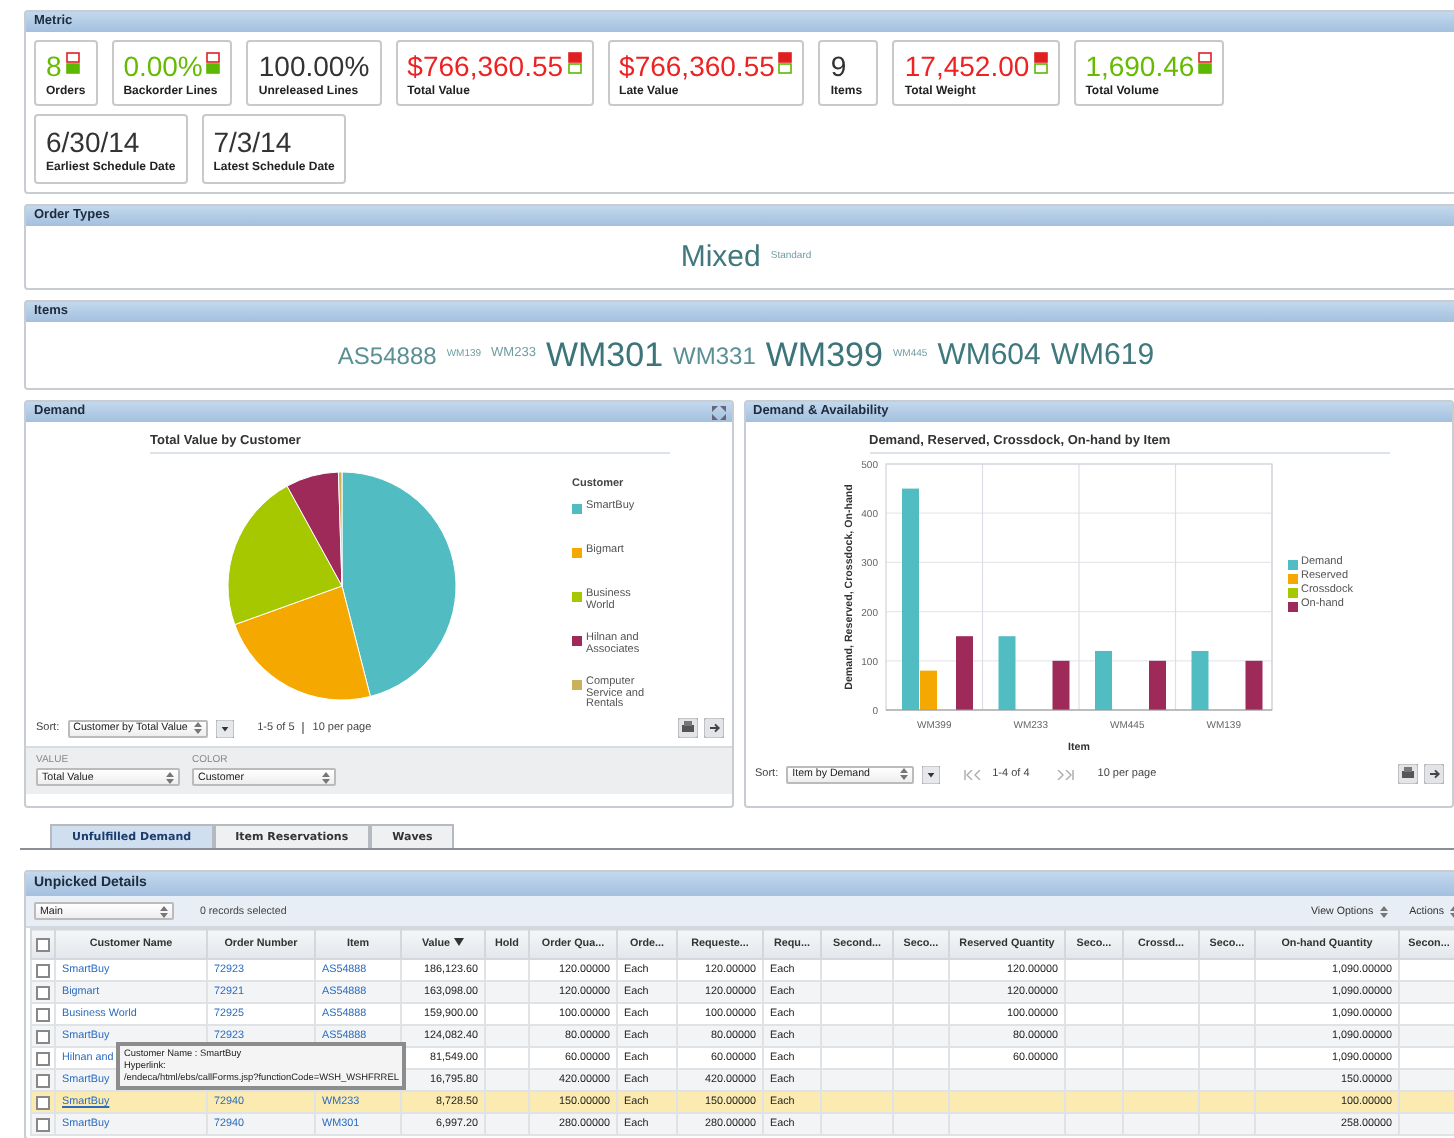 This screenshot has width=1454, height=1138. I want to click on tag-link: WM331, so click(714, 355).